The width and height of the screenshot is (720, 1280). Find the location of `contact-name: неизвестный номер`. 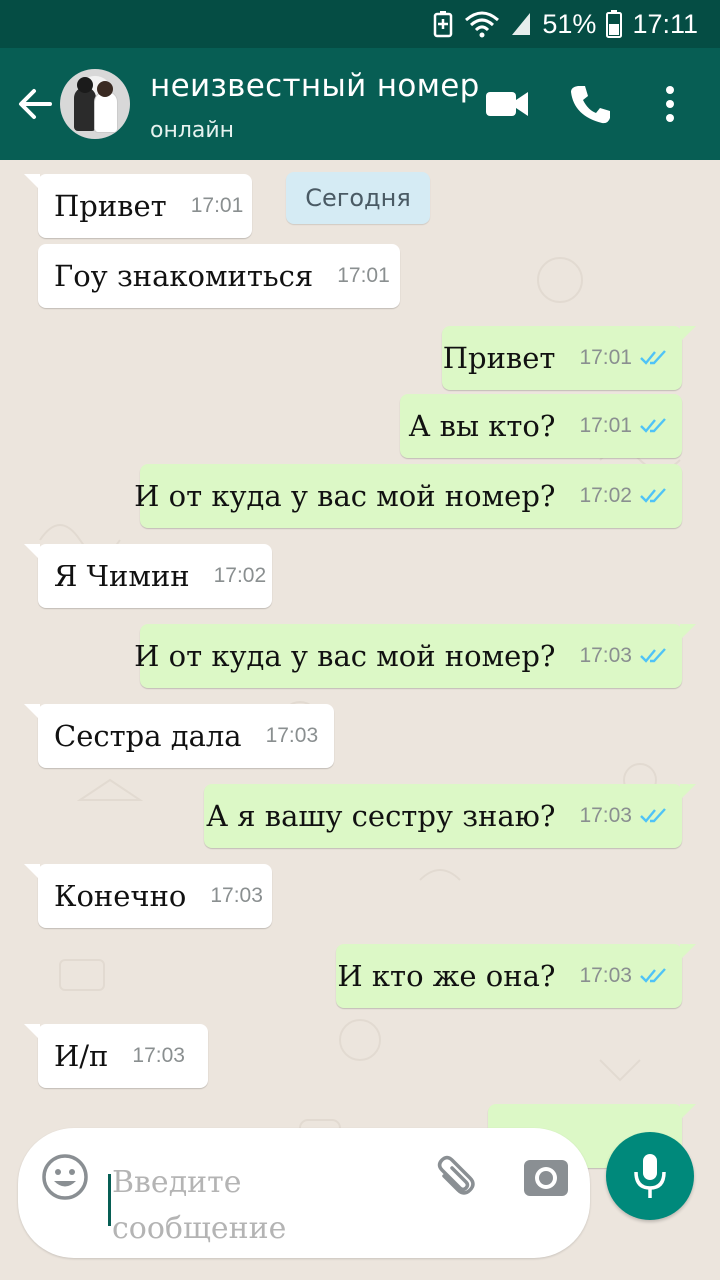

contact-name: неизвестный номер is located at coordinates (315, 86).